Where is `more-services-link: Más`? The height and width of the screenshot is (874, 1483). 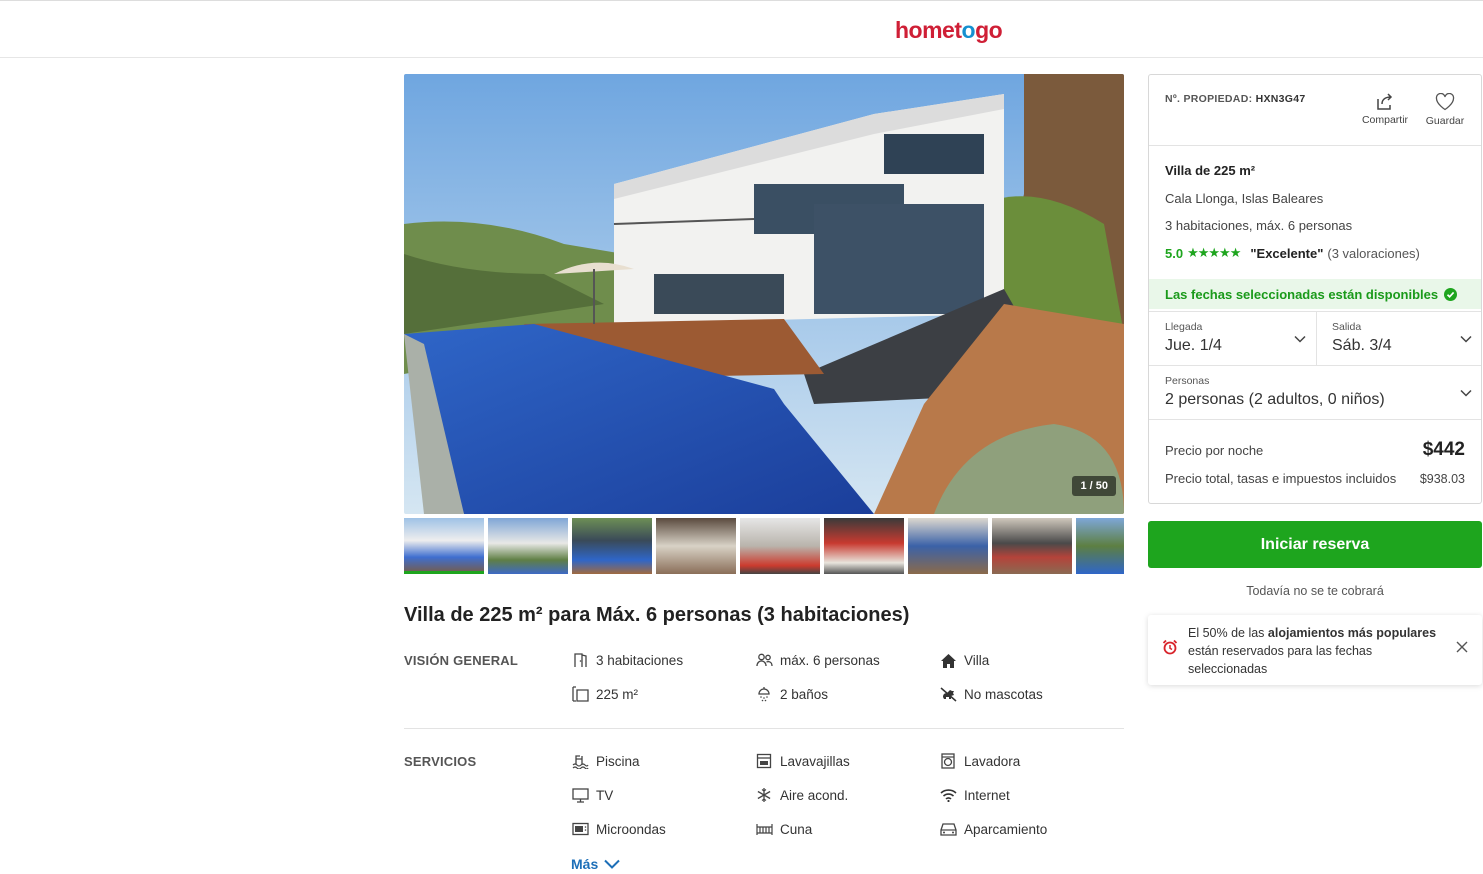
more-services-link: Más is located at coordinates (595, 864).